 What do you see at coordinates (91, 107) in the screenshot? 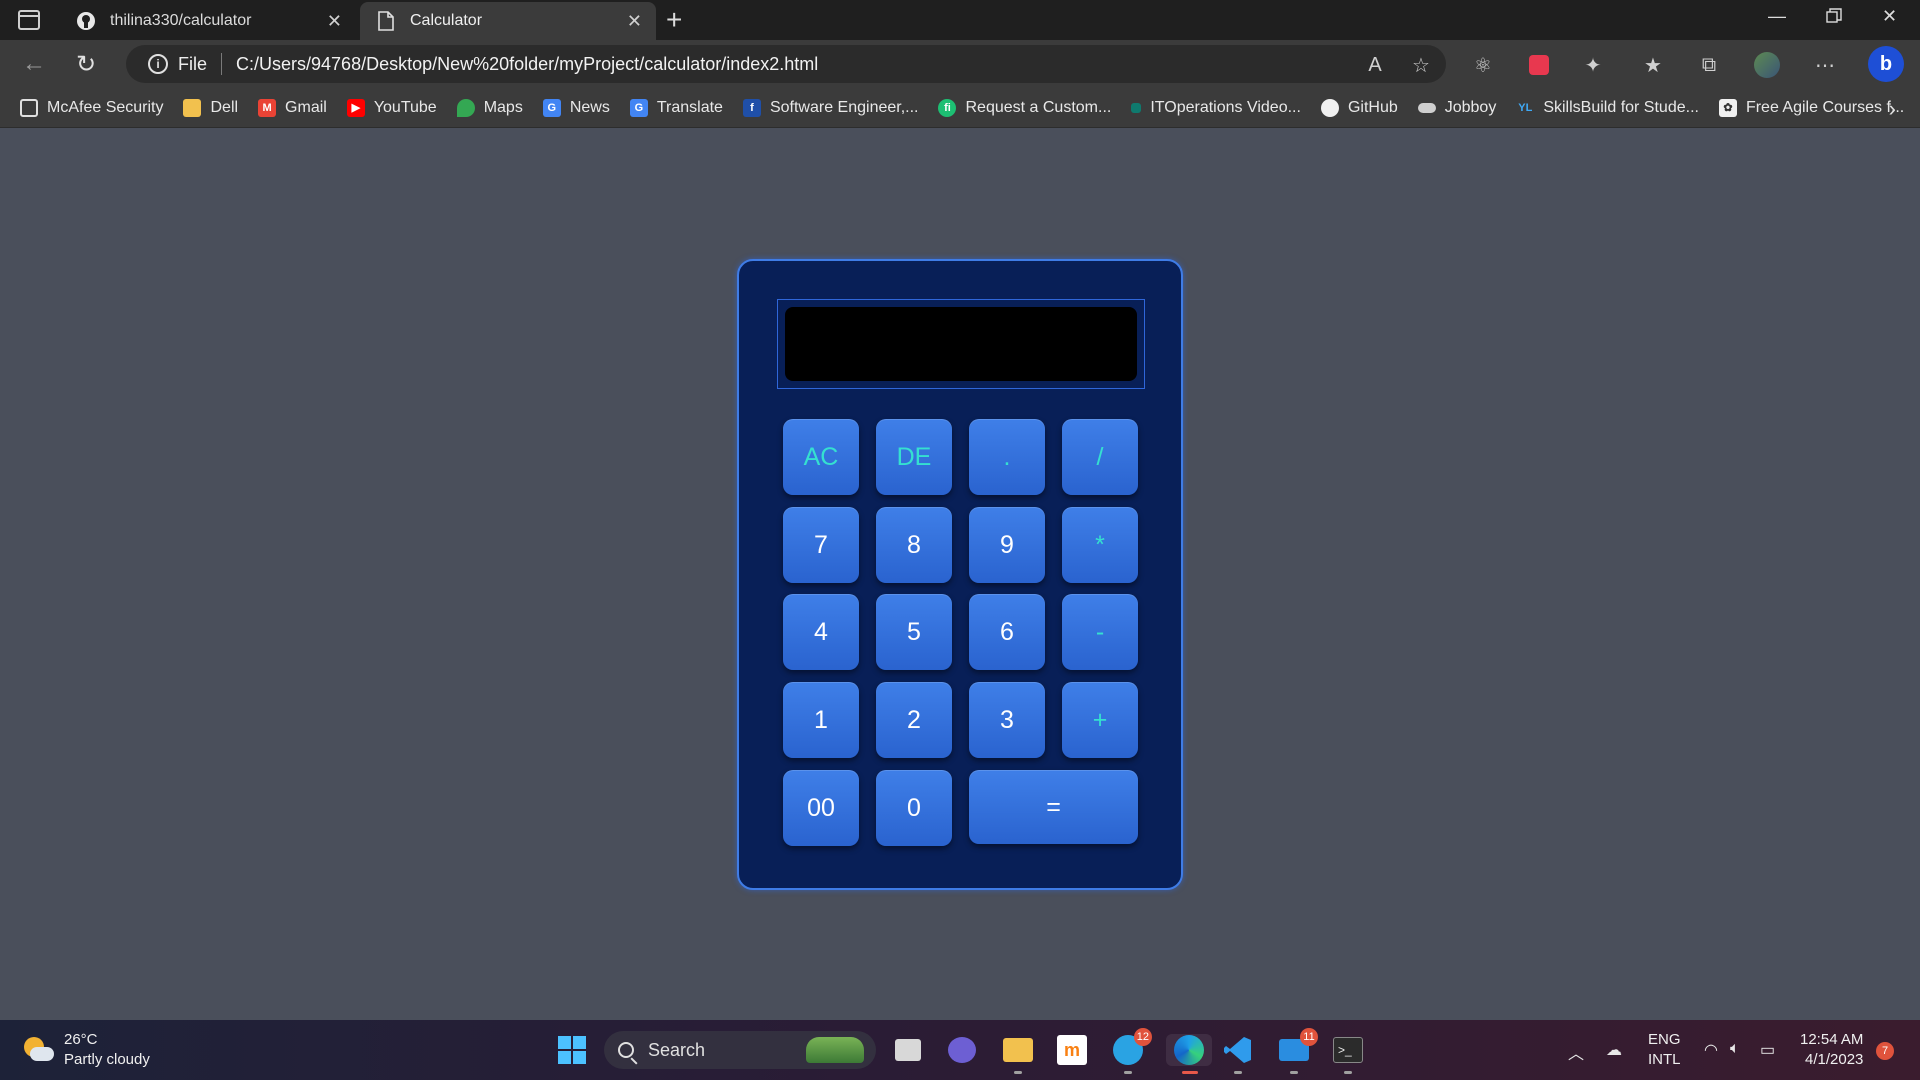
I see `bookmark-mcafee: McAfee Security` at bounding box center [91, 107].